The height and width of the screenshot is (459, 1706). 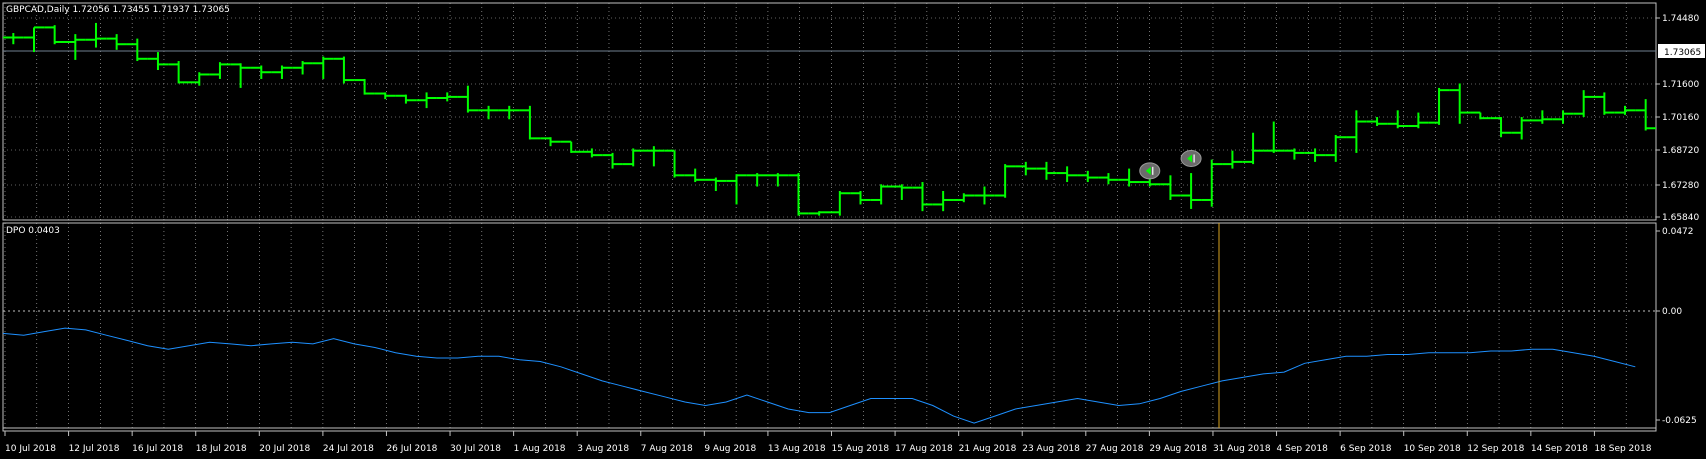 What do you see at coordinates (1672, 312) in the screenshot?
I see `indicator-axis-label: 0.00` at bounding box center [1672, 312].